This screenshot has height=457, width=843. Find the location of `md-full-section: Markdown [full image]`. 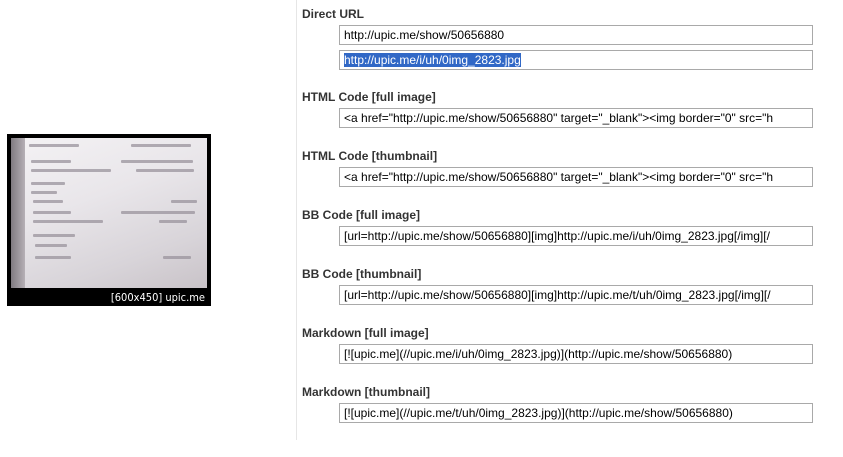

md-full-section: Markdown [full image] is located at coordinates (365, 333).